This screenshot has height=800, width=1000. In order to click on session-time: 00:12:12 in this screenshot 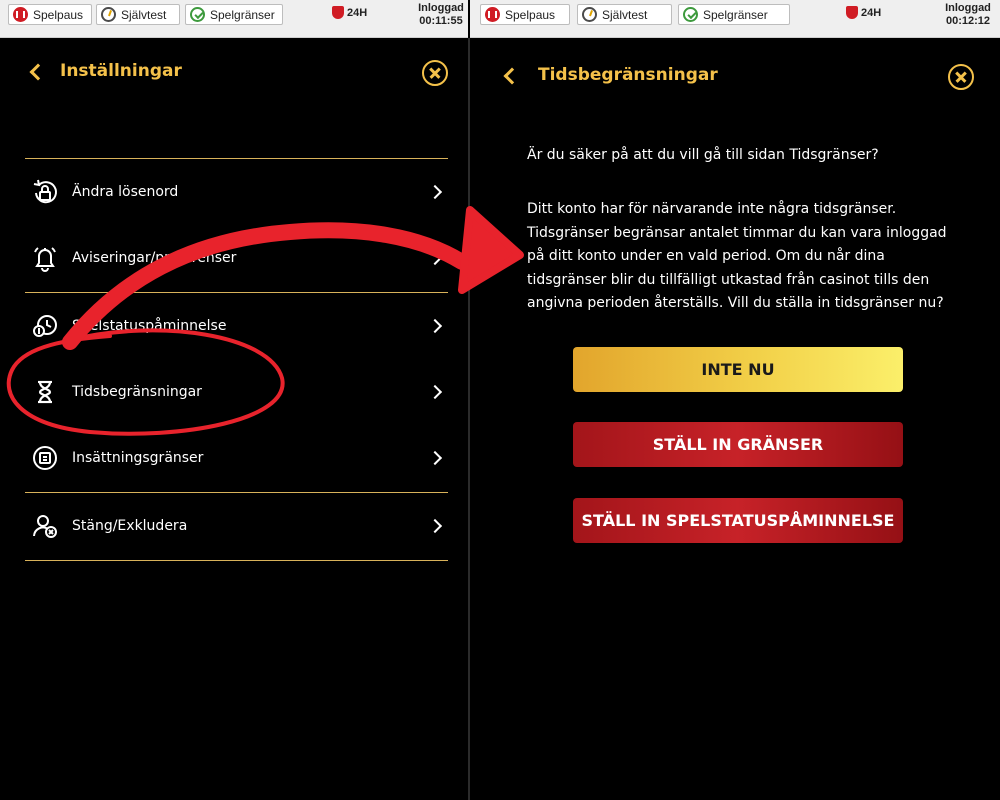, I will do `click(968, 21)`.